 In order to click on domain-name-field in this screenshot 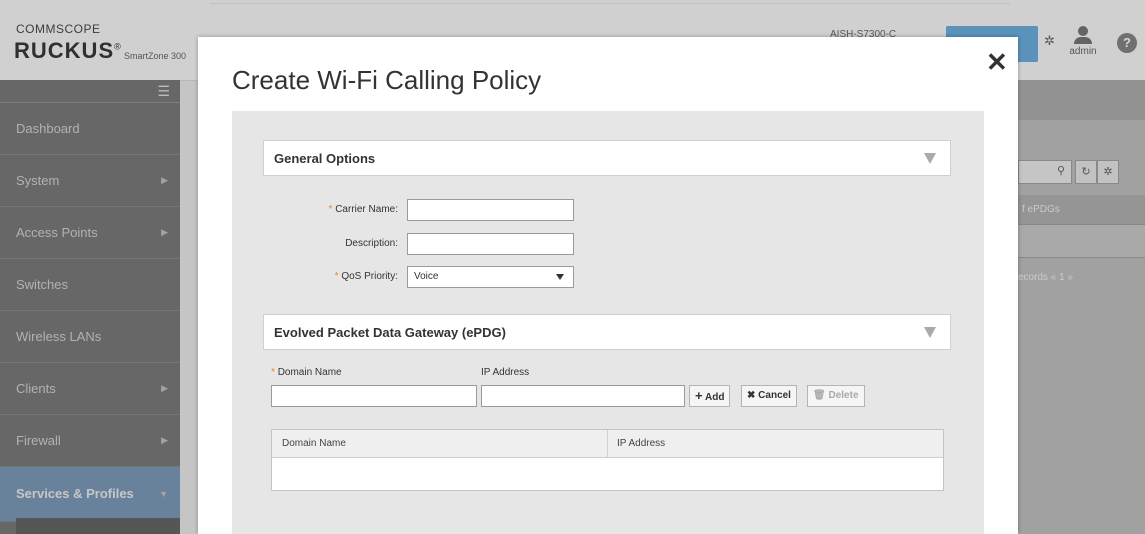, I will do `click(374, 396)`.